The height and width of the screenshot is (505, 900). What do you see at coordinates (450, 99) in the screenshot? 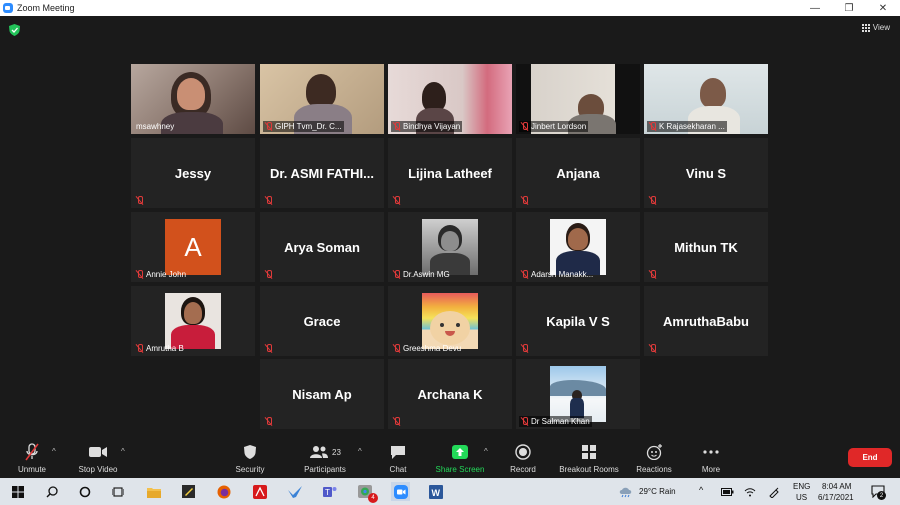
I see `participant-tile: Bindhya Vijayan` at bounding box center [450, 99].